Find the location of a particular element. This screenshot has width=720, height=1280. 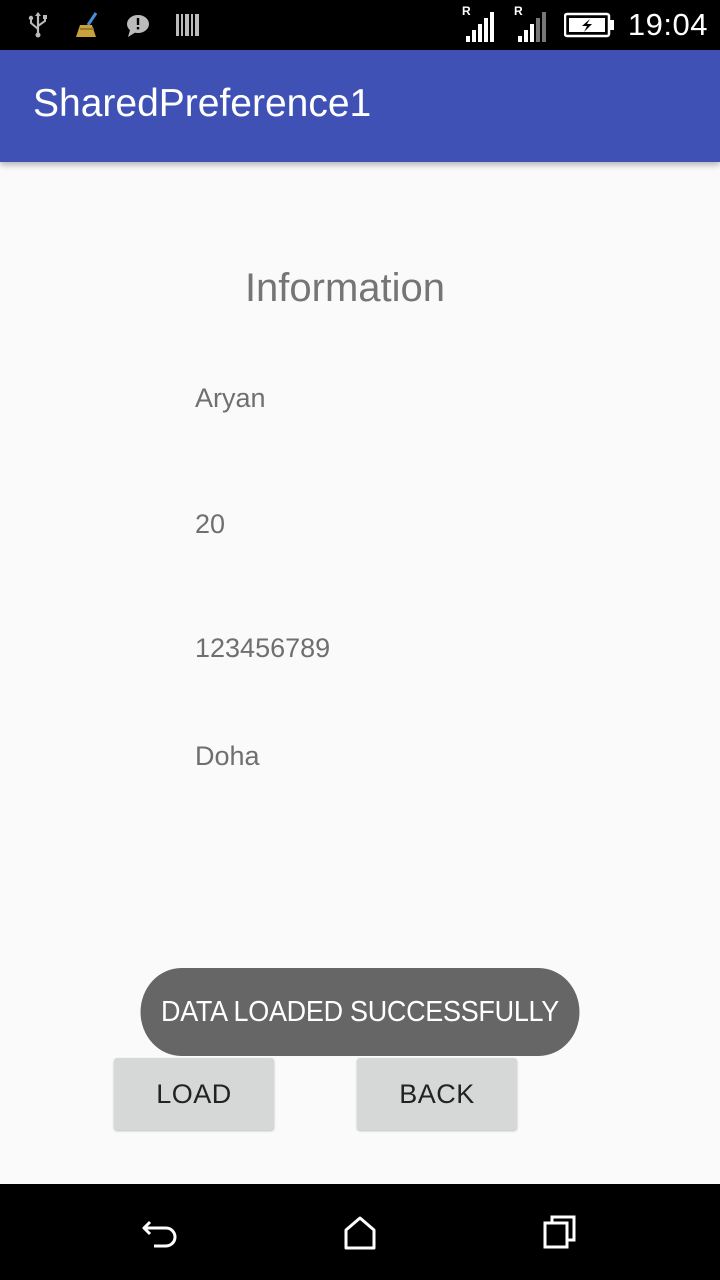

back-icon is located at coordinates (160, 1232).